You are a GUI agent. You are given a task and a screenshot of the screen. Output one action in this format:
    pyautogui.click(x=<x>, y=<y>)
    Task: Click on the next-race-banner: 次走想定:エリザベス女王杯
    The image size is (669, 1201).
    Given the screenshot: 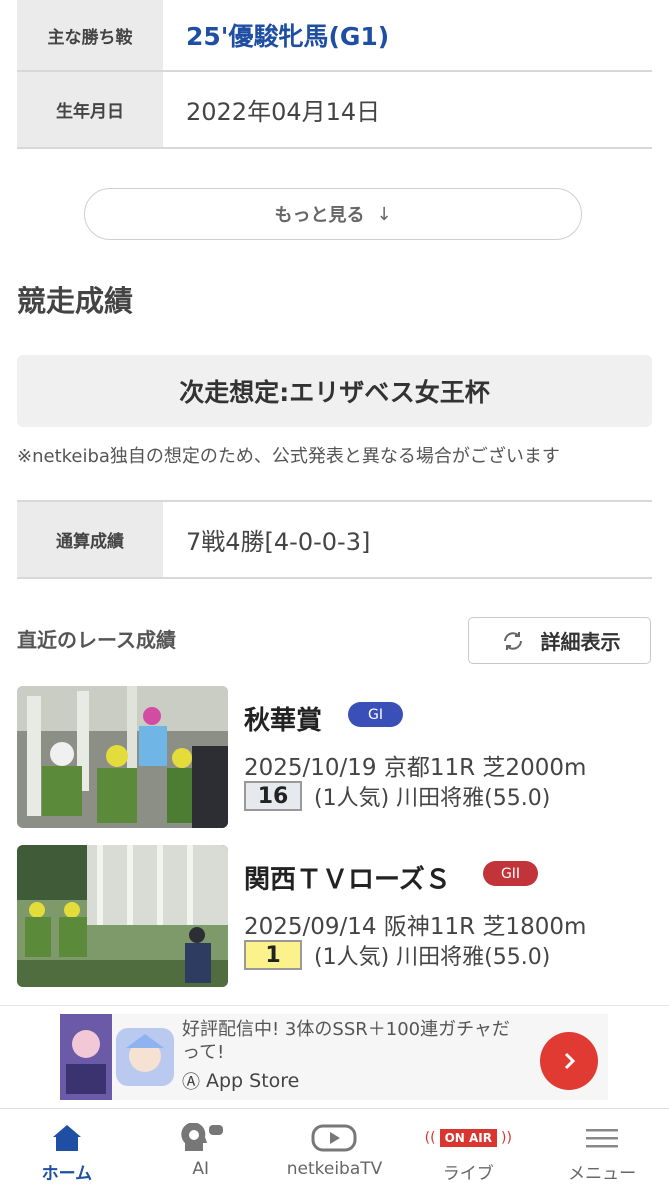 What is the action you would take?
    pyautogui.click(x=334, y=391)
    